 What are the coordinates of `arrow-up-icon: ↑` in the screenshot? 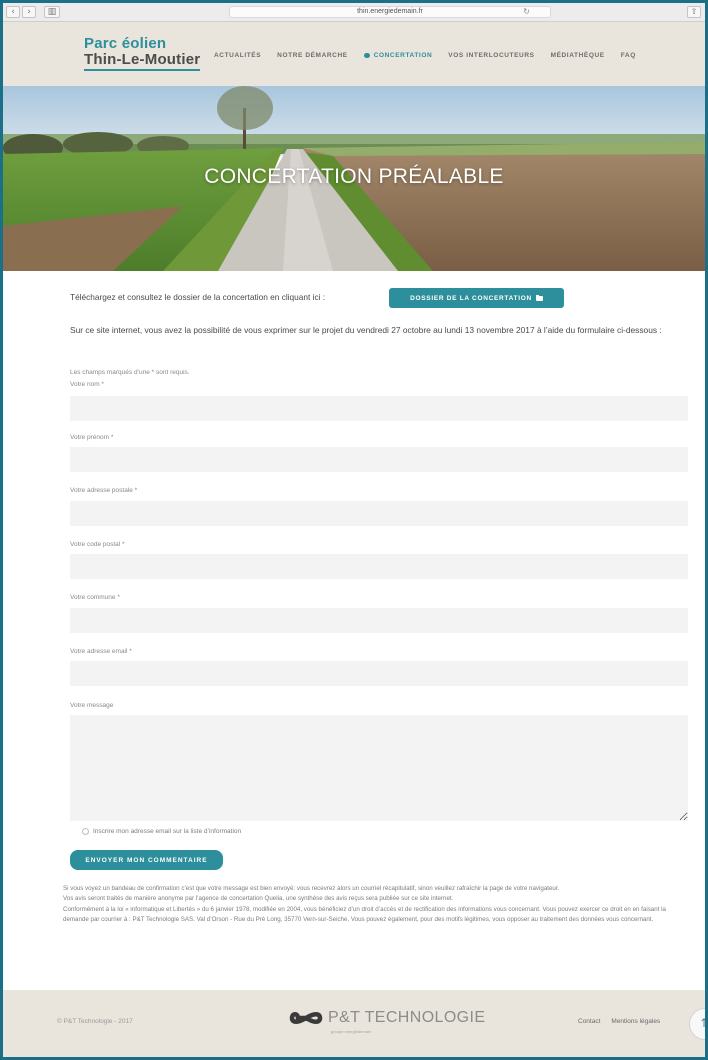 It's located at (702, 1023).